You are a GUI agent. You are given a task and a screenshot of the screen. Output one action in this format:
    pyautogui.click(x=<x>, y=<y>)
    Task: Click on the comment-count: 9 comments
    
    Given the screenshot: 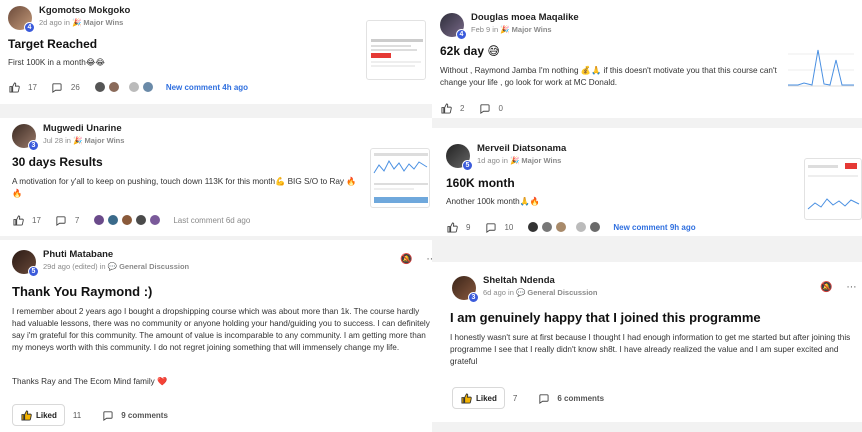 What is the action you would take?
    pyautogui.click(x=144, y=415)
    